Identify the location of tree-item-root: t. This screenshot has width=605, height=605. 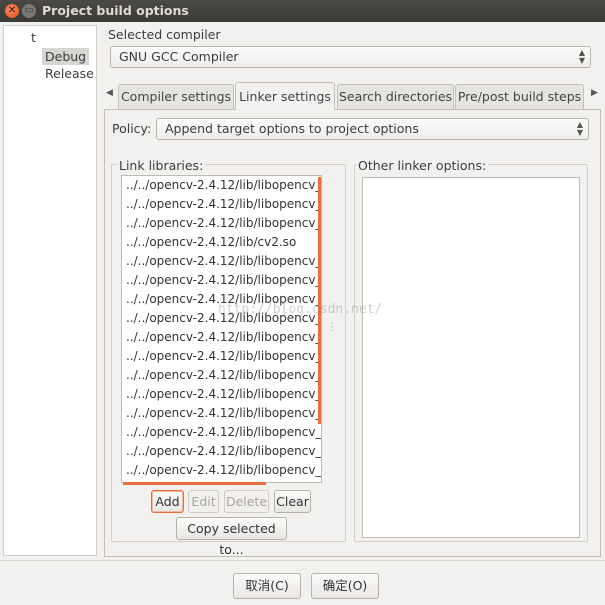
(33, 37).